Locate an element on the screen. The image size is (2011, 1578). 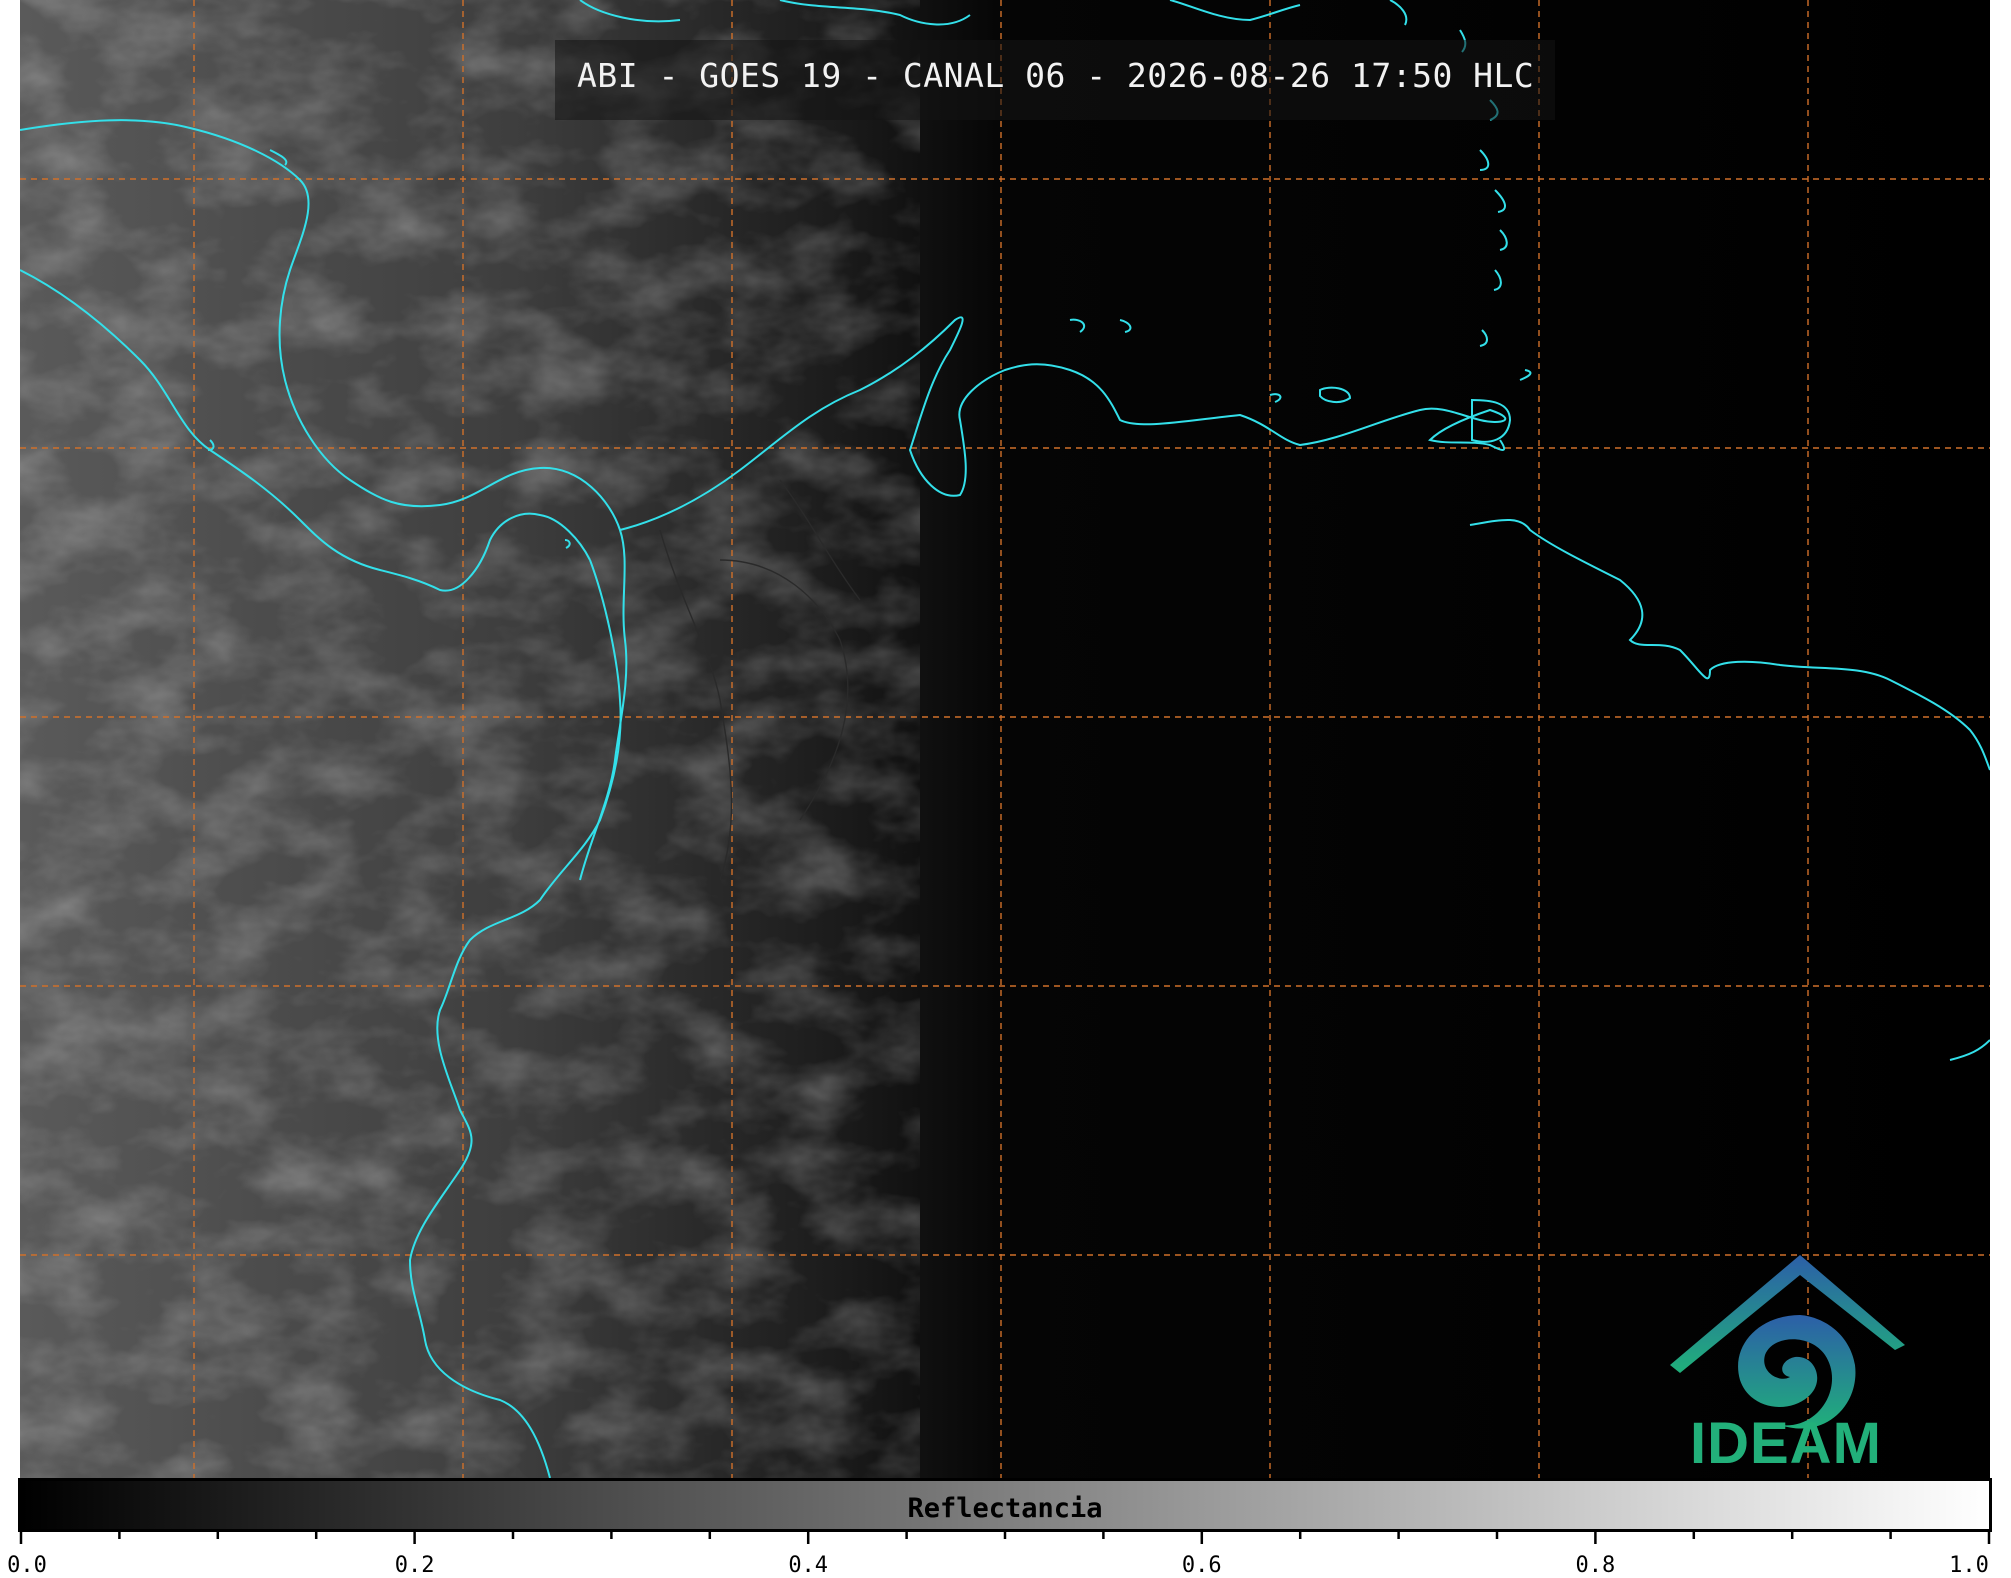
tick-label: 0.8 is located at coordinates (1595, 1565).